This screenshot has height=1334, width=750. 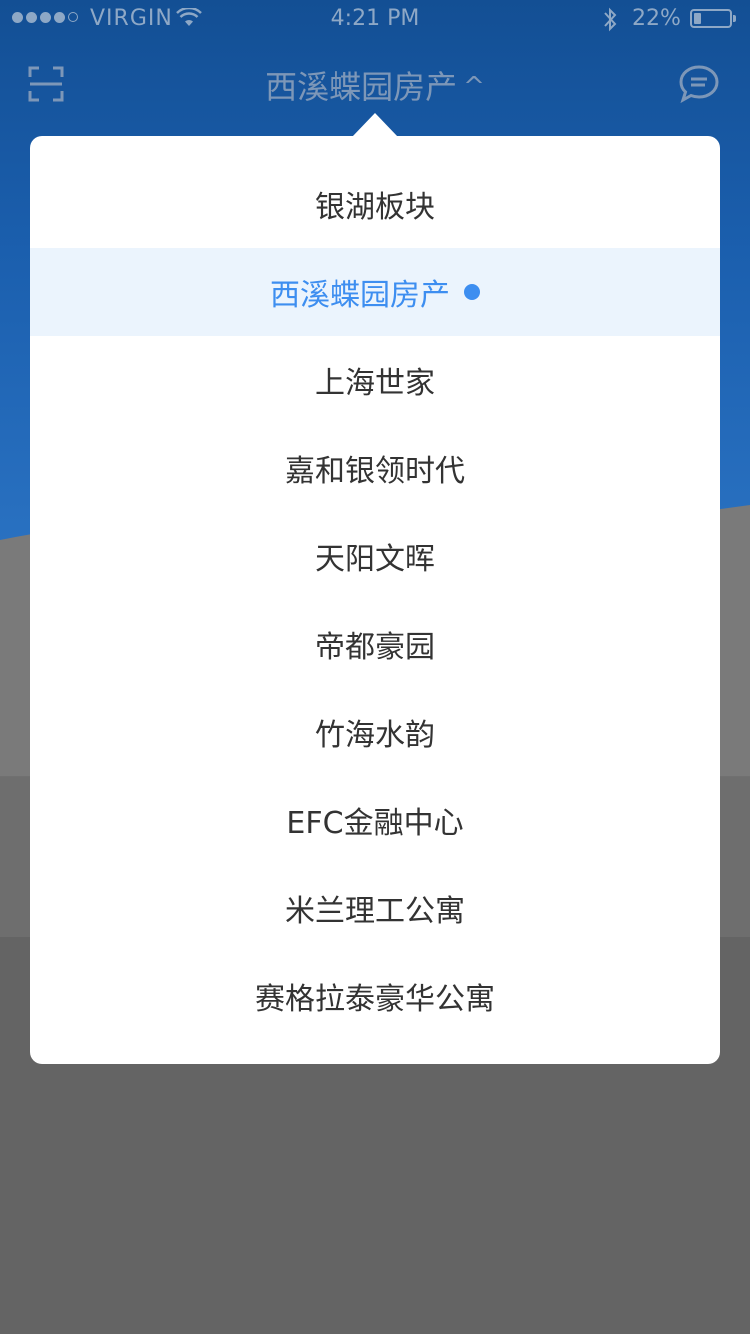 I want to click on location-option: 上海世家, so click(x=375, y=380).